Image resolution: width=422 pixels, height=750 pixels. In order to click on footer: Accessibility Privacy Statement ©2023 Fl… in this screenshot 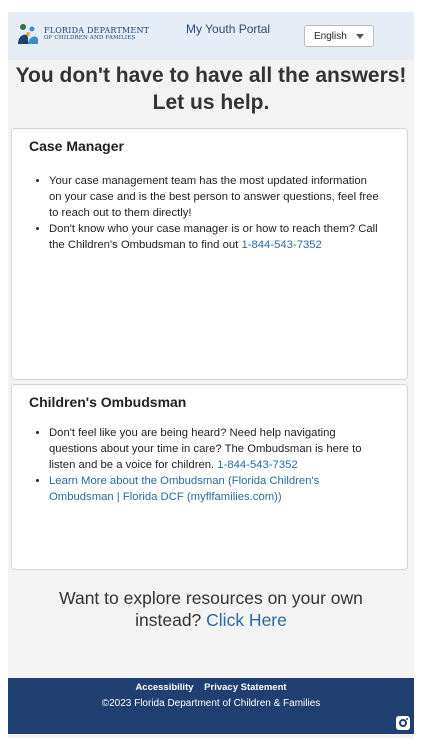, I will do `click(211, 706)`.